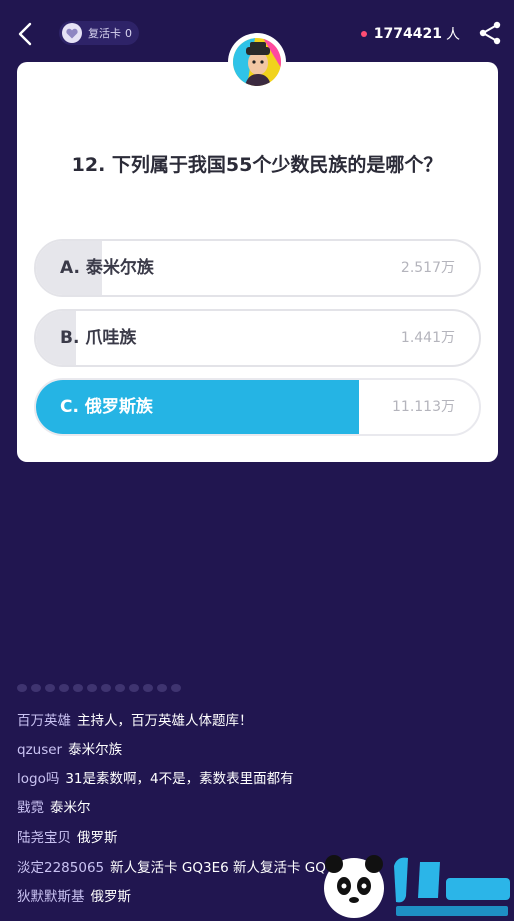  Describe the element at coordinates (363, 34) in the screenshot. I see `live-dot-icon` at that location.